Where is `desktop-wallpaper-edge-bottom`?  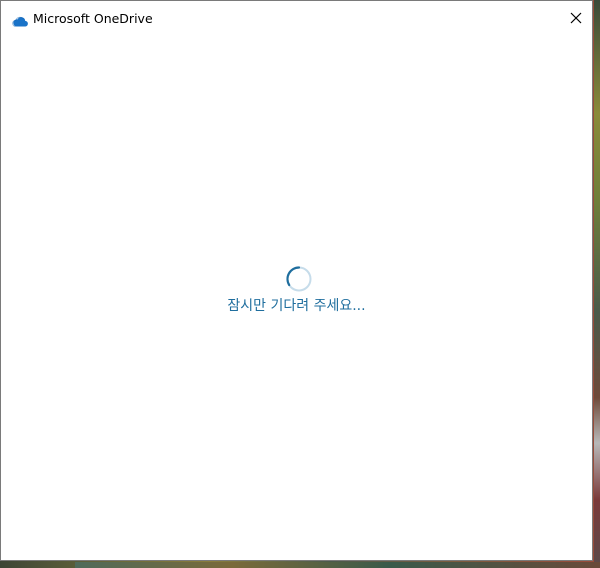 desktop-wallpaper-edge-bottom is located at coordinates (337, 565).